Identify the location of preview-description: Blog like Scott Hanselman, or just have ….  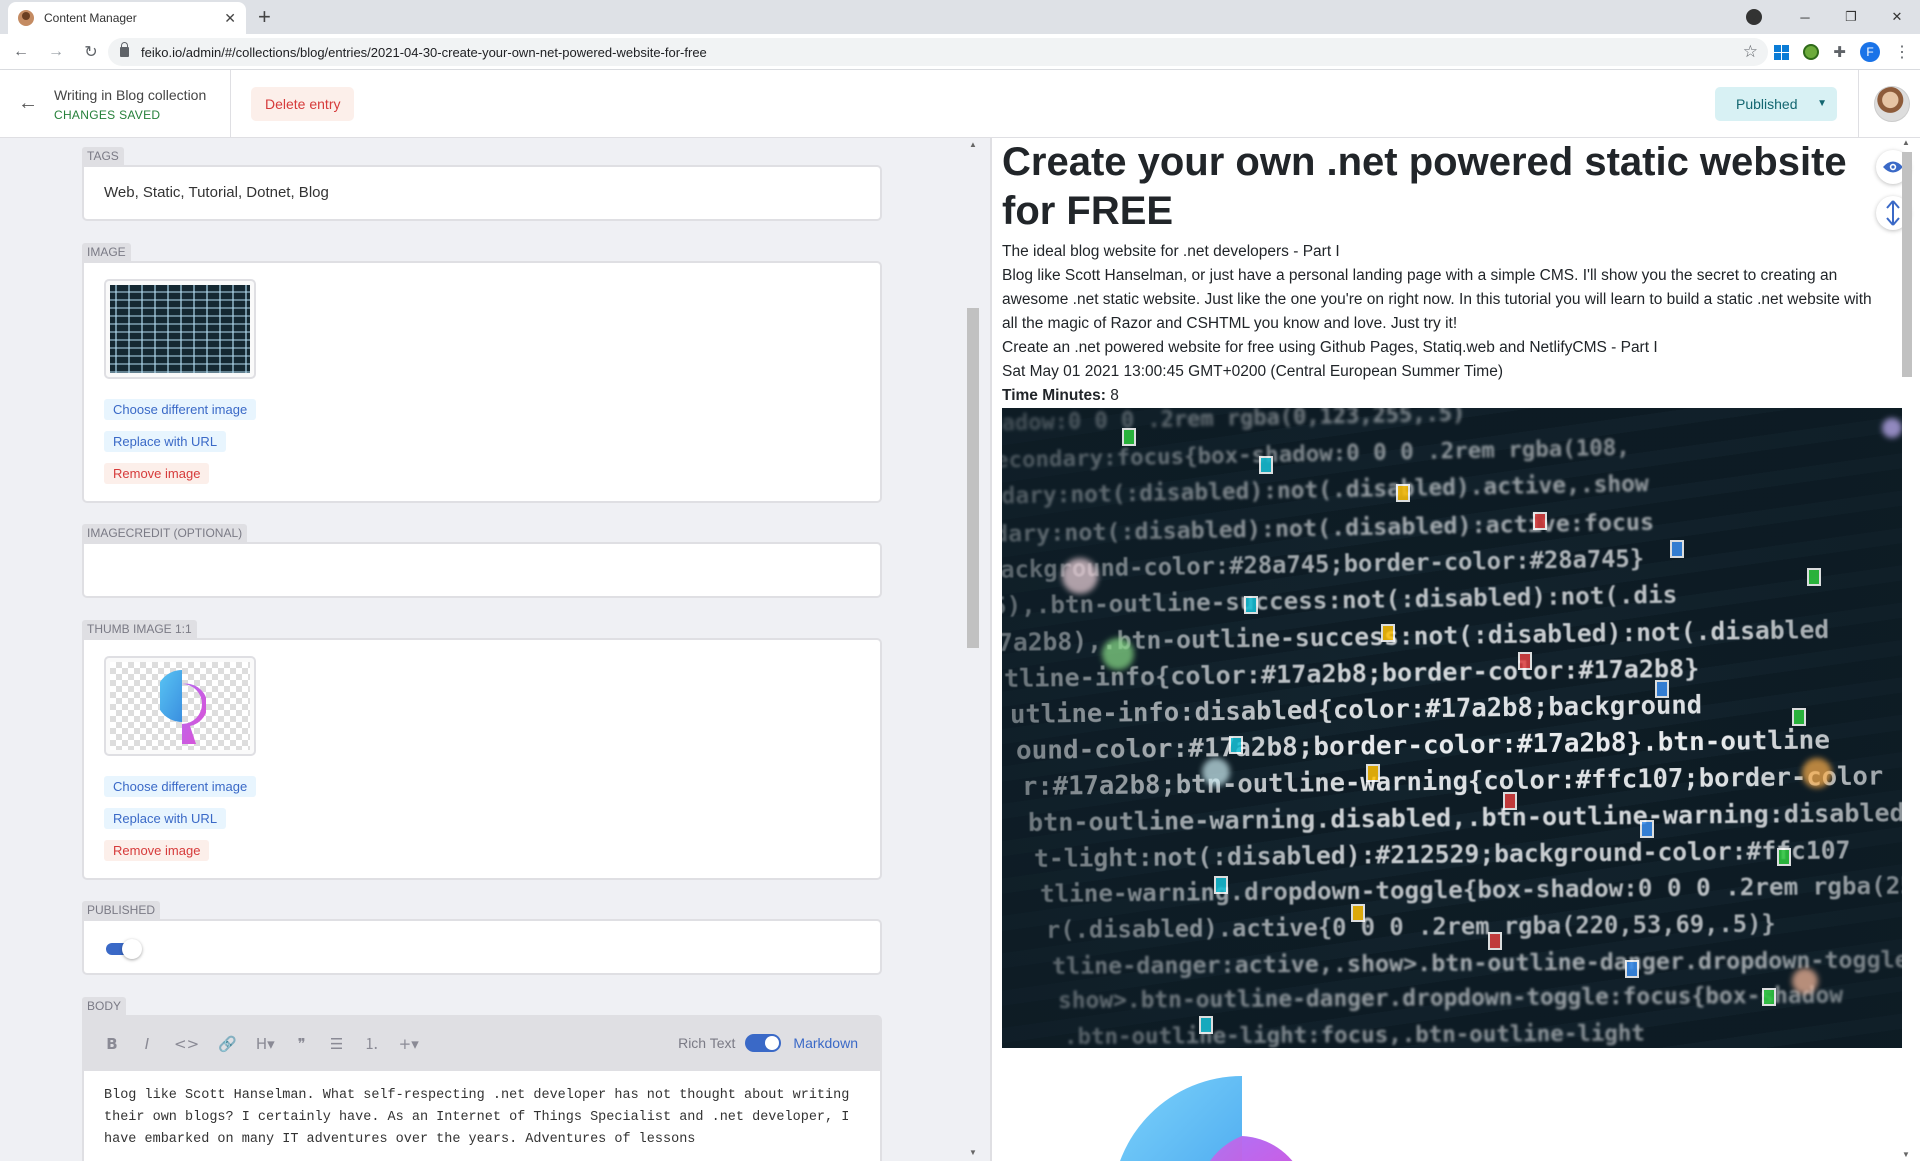
(1437, 299).